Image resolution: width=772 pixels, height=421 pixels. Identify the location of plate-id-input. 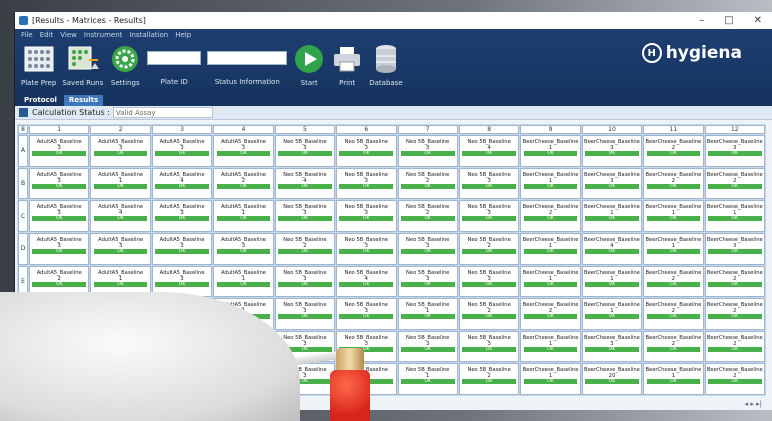
(174, 58).